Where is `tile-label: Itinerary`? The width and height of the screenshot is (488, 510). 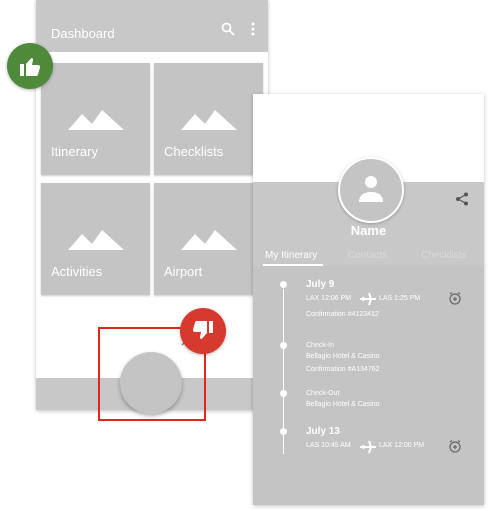
tile-label: Itinerary is located at coordinates (74, 151).